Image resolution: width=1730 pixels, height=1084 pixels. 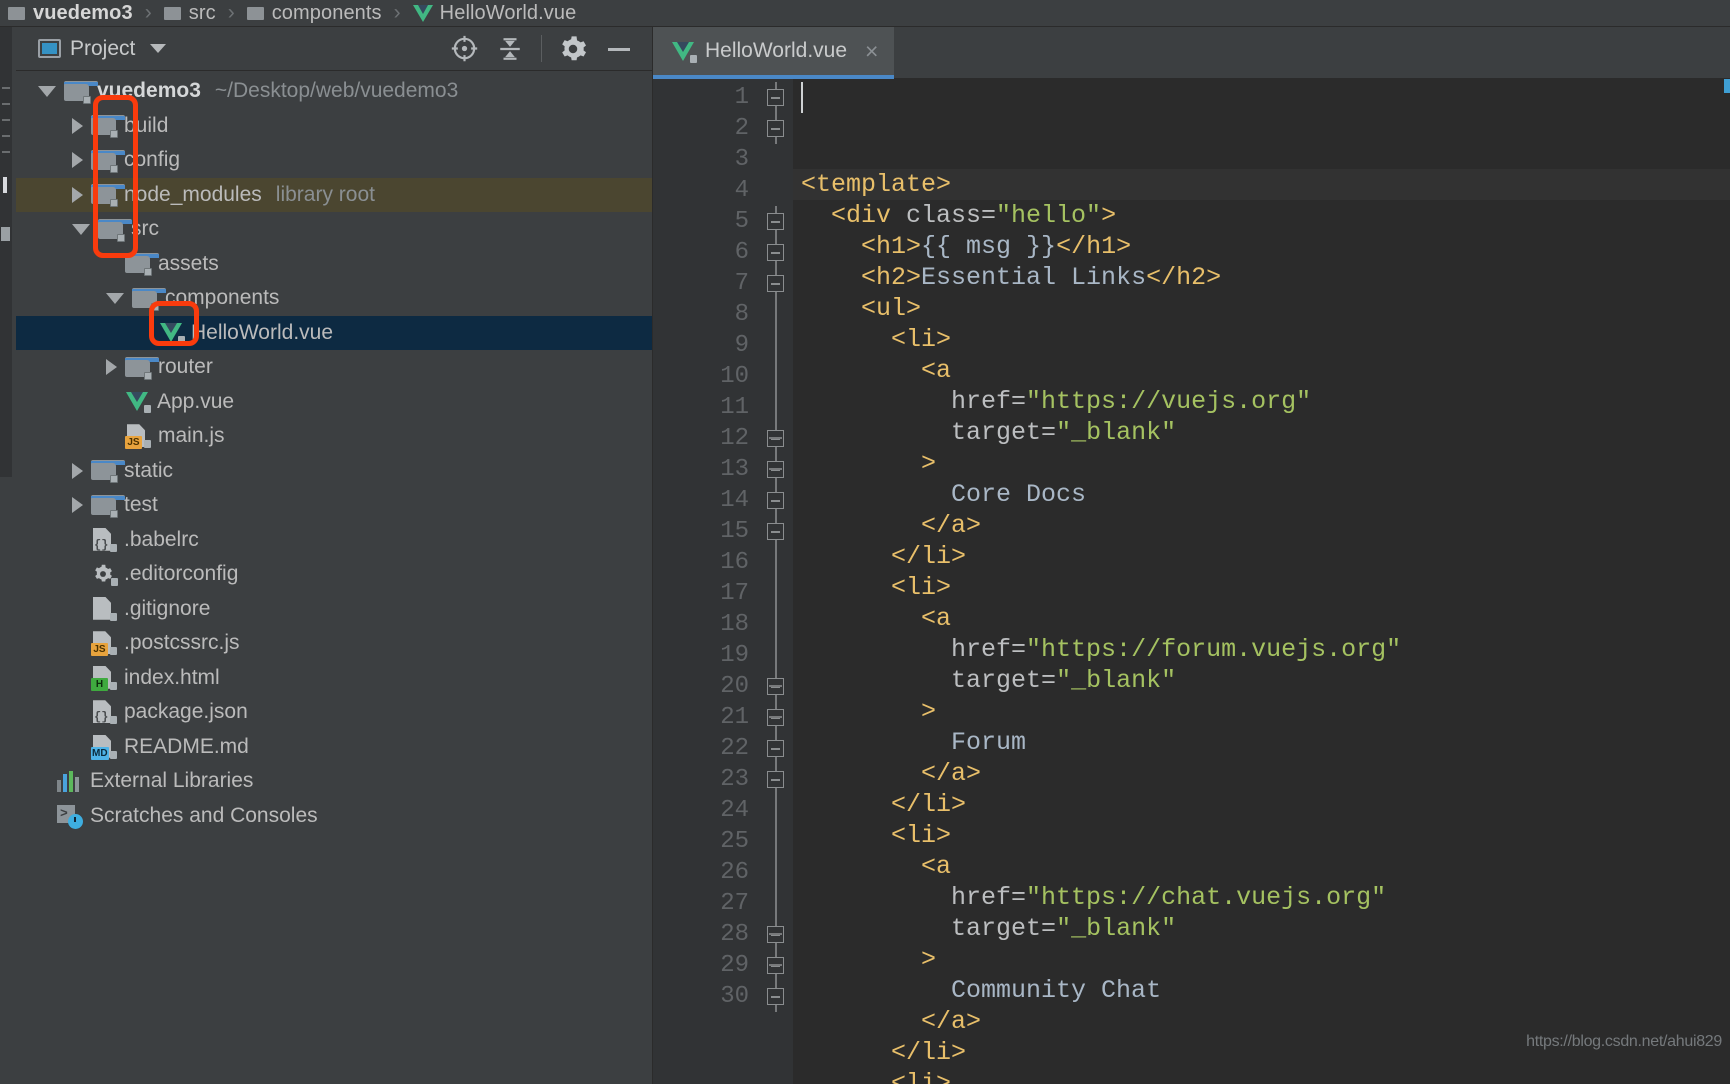 I want to click on collapse-all-icon, so click(x=510, y=49).